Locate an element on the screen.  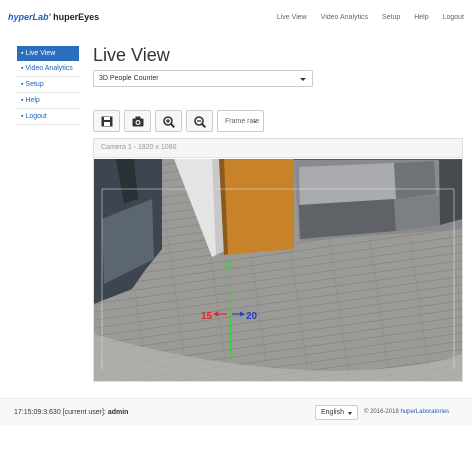
brand-hypereyes: huperEyes is located at coordinates (75, 17).